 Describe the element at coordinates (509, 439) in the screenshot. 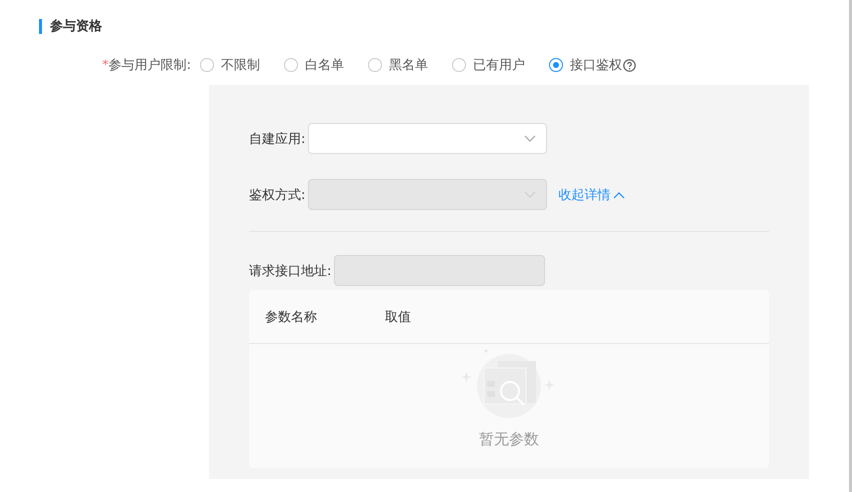

I see `empty-text: 暂无参数` at that location.